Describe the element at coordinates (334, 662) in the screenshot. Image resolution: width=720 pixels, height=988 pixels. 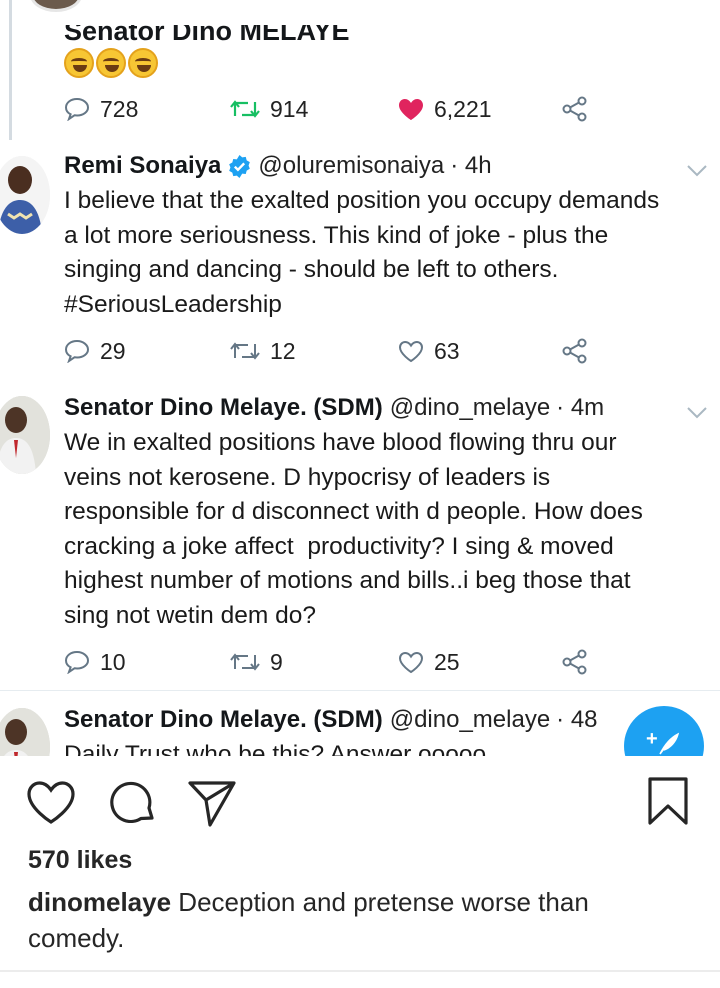
I see `tweet-actions: 10 9 25` at that location.